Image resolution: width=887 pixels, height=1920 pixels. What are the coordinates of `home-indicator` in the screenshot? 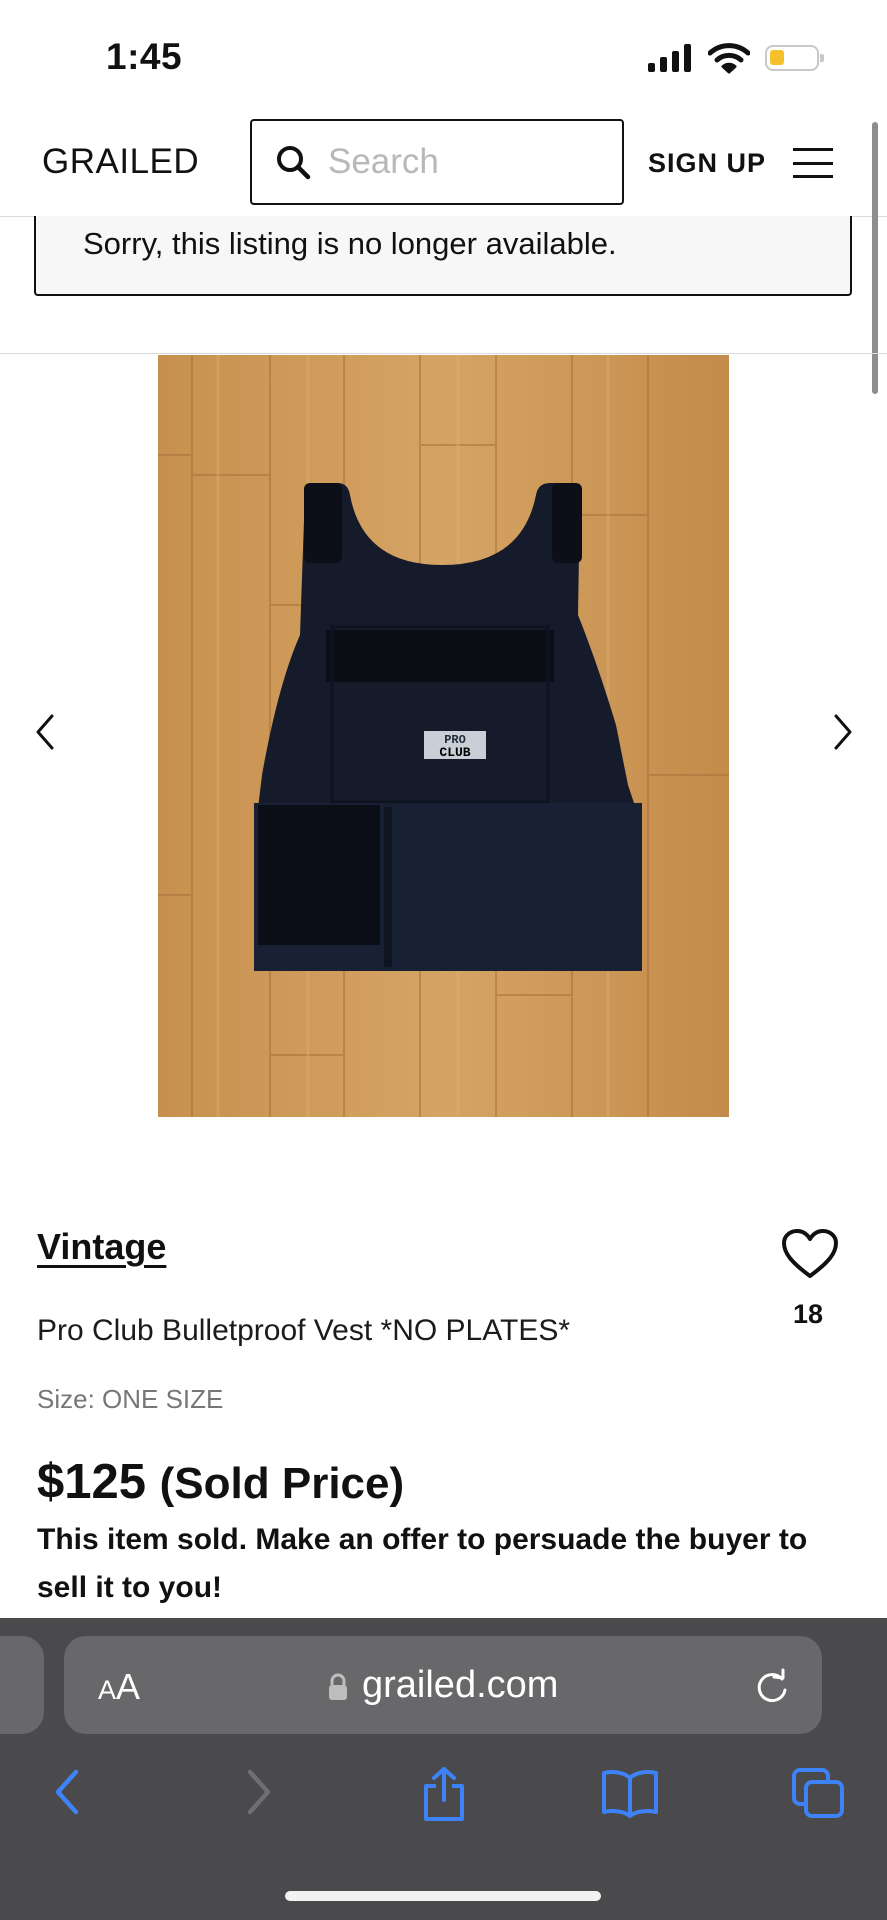 It's located at (443, 1896).